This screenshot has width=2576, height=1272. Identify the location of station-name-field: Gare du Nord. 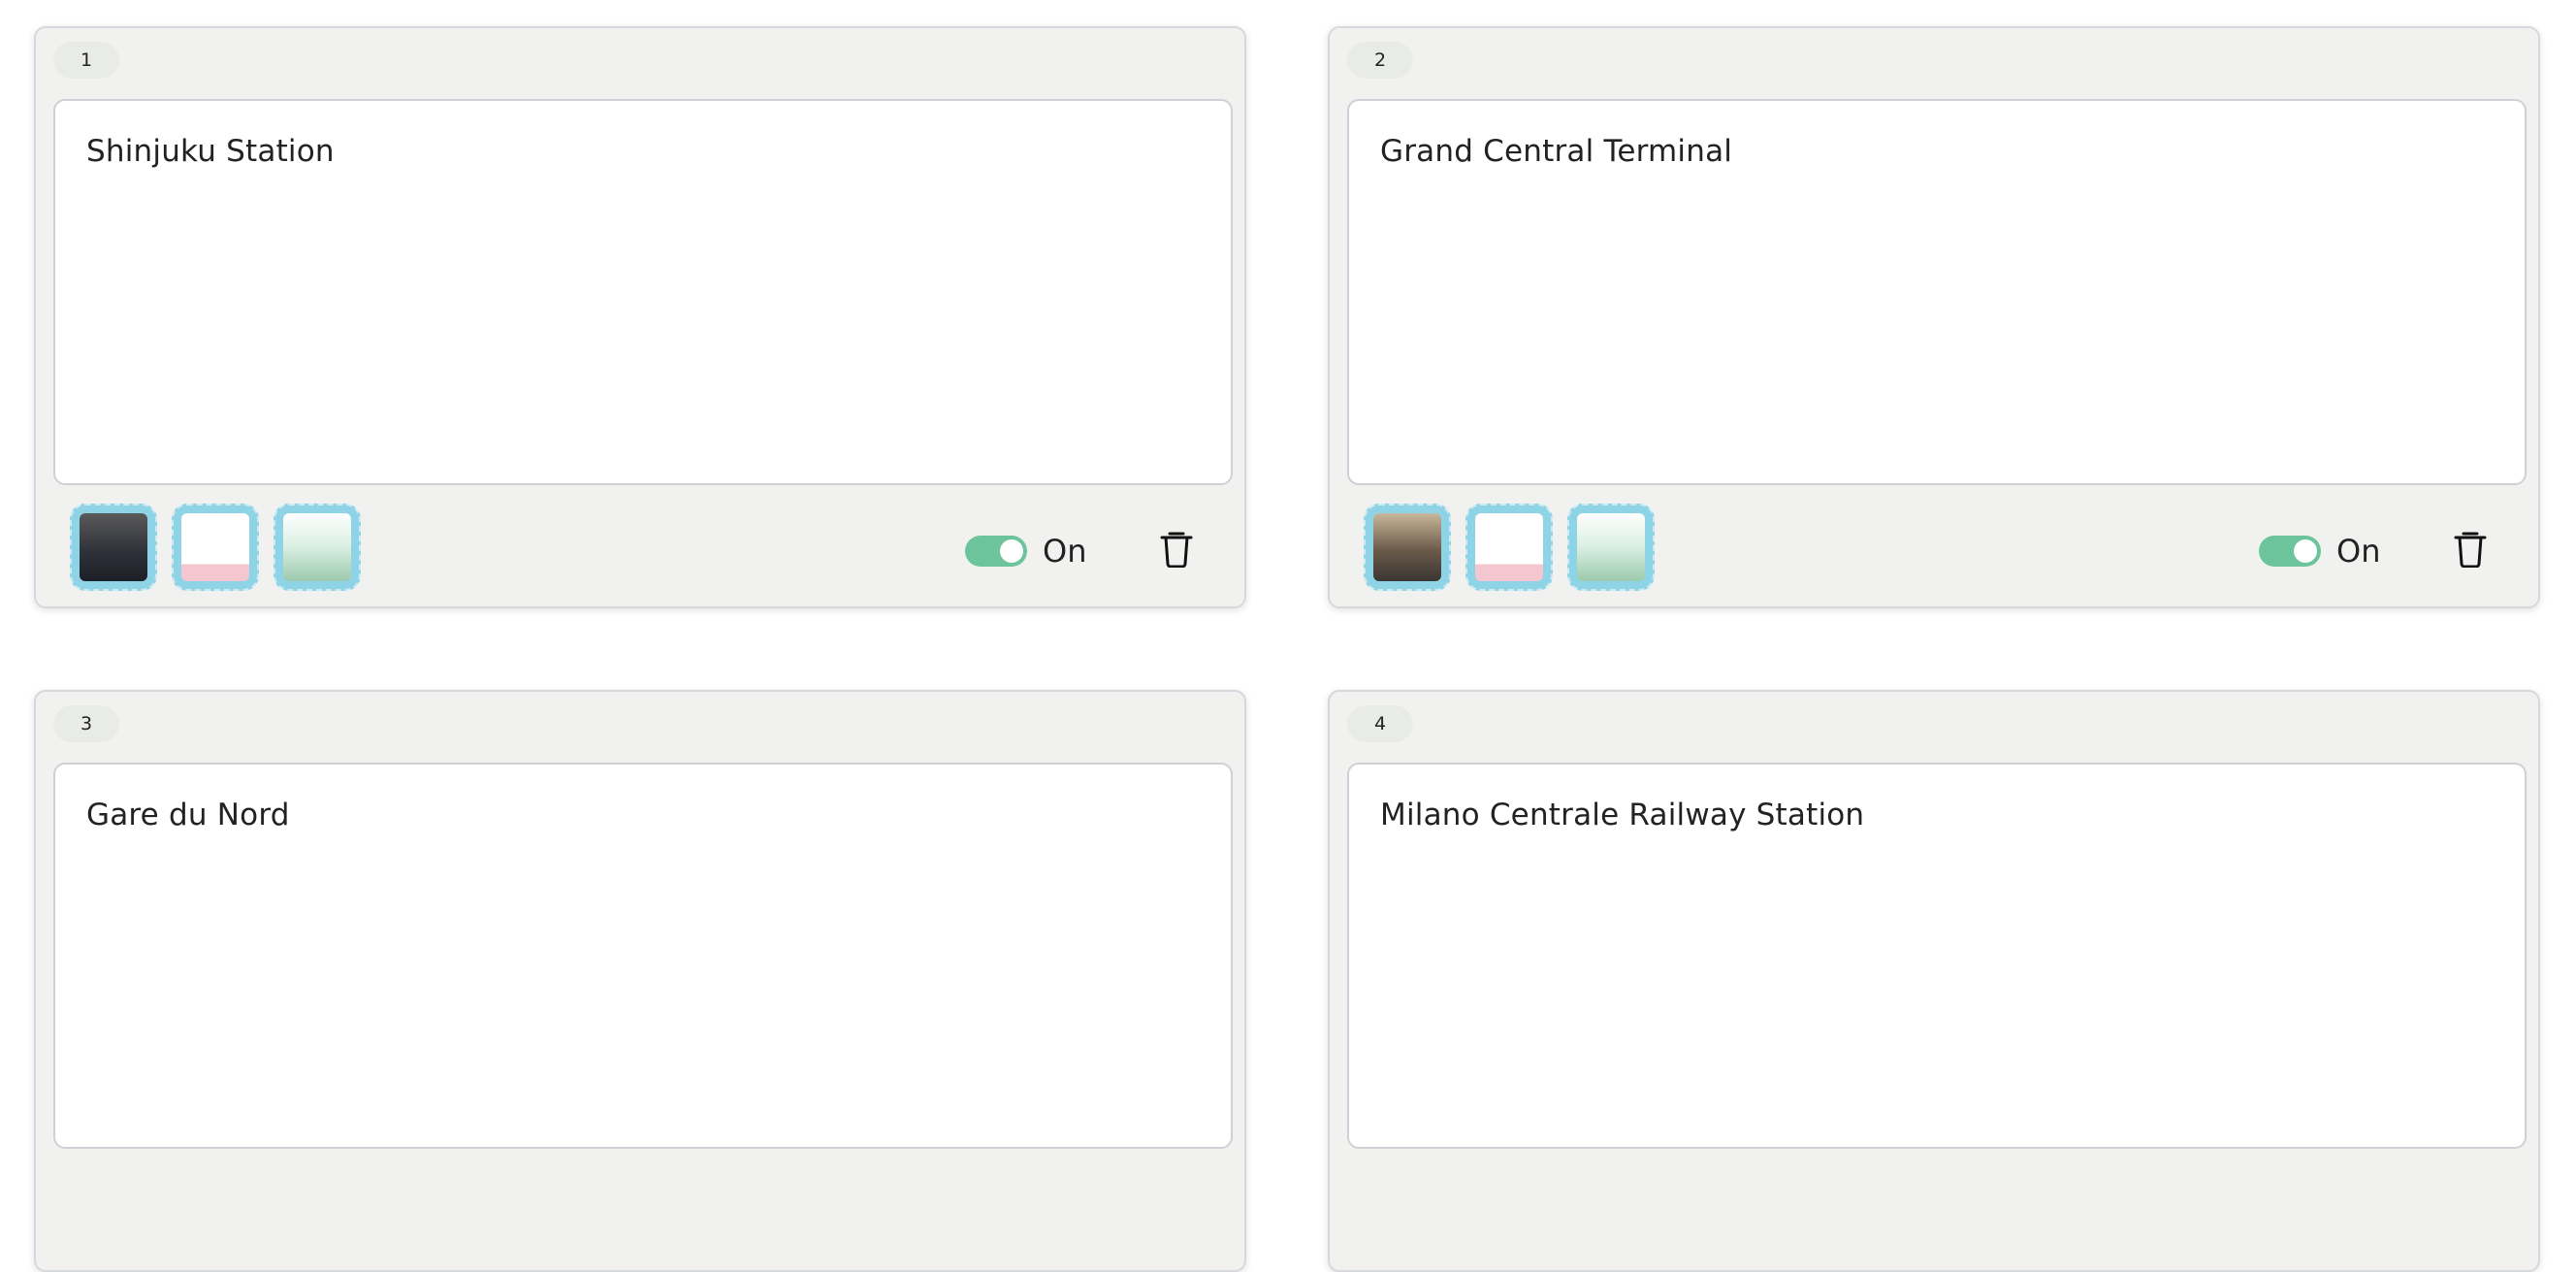
(643, 956).